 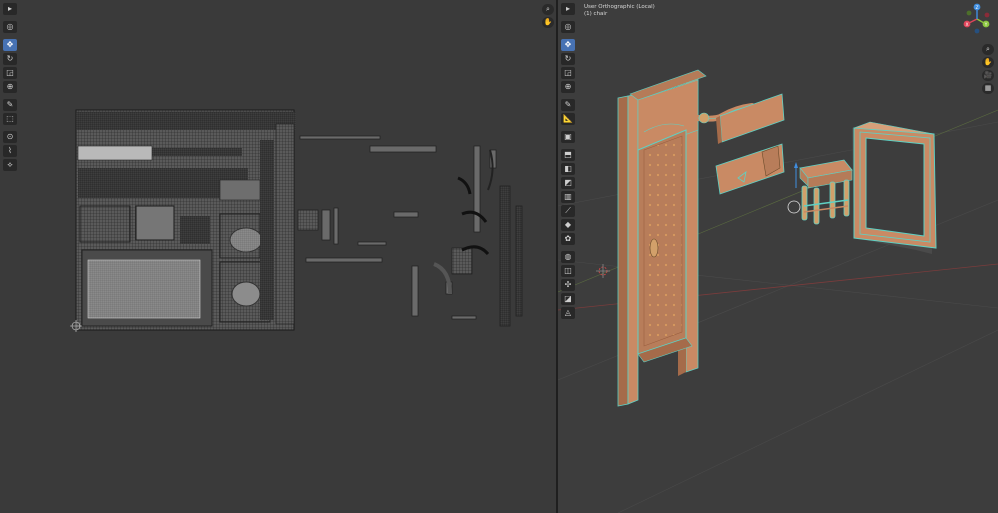 I want to click on vp-tool-cursor: ◎, so click(x=568, y=27).